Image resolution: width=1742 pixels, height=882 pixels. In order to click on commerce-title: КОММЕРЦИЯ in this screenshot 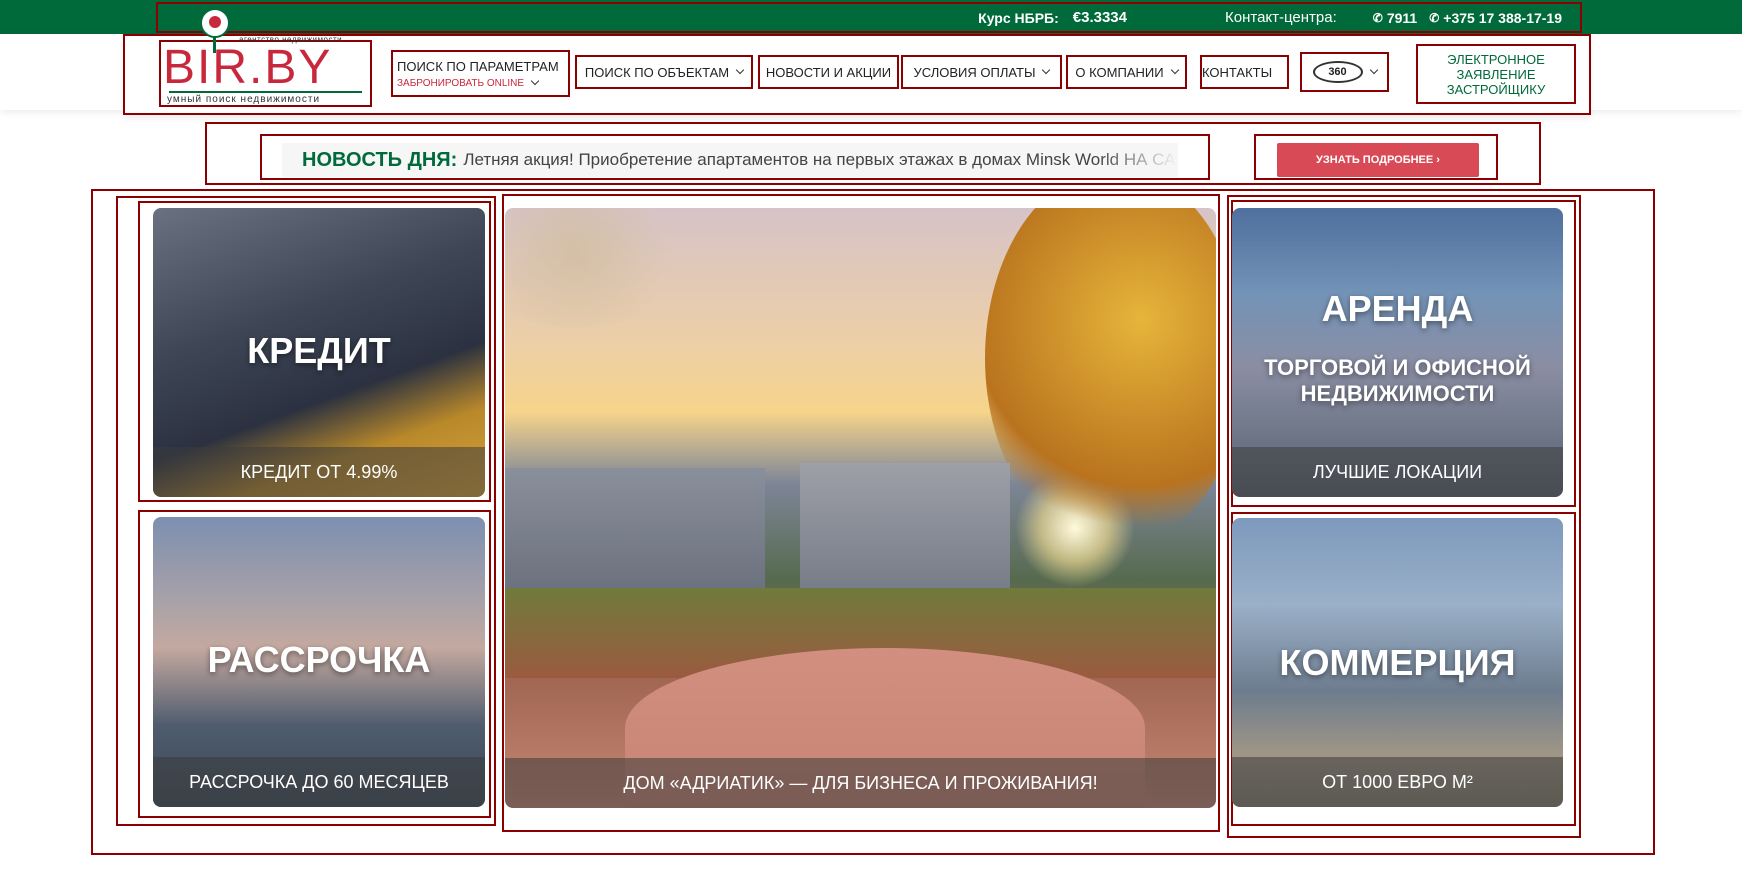, I will do `click(1397, 662)`.